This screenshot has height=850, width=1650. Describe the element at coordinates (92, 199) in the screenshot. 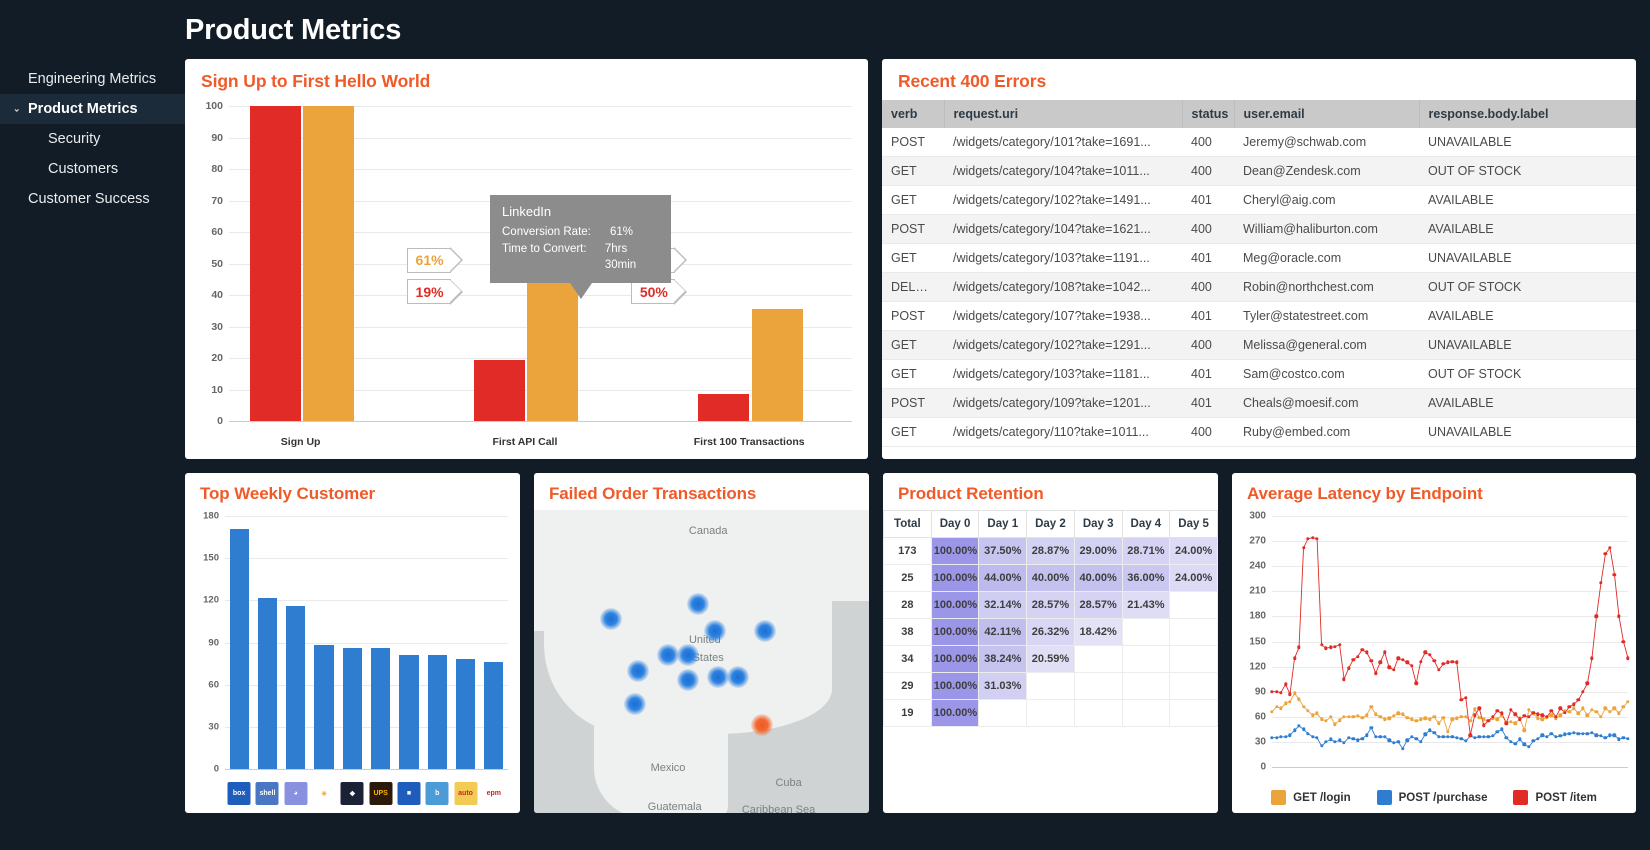

I see `sidebar-item-customer-success: Customer Success` at that location.